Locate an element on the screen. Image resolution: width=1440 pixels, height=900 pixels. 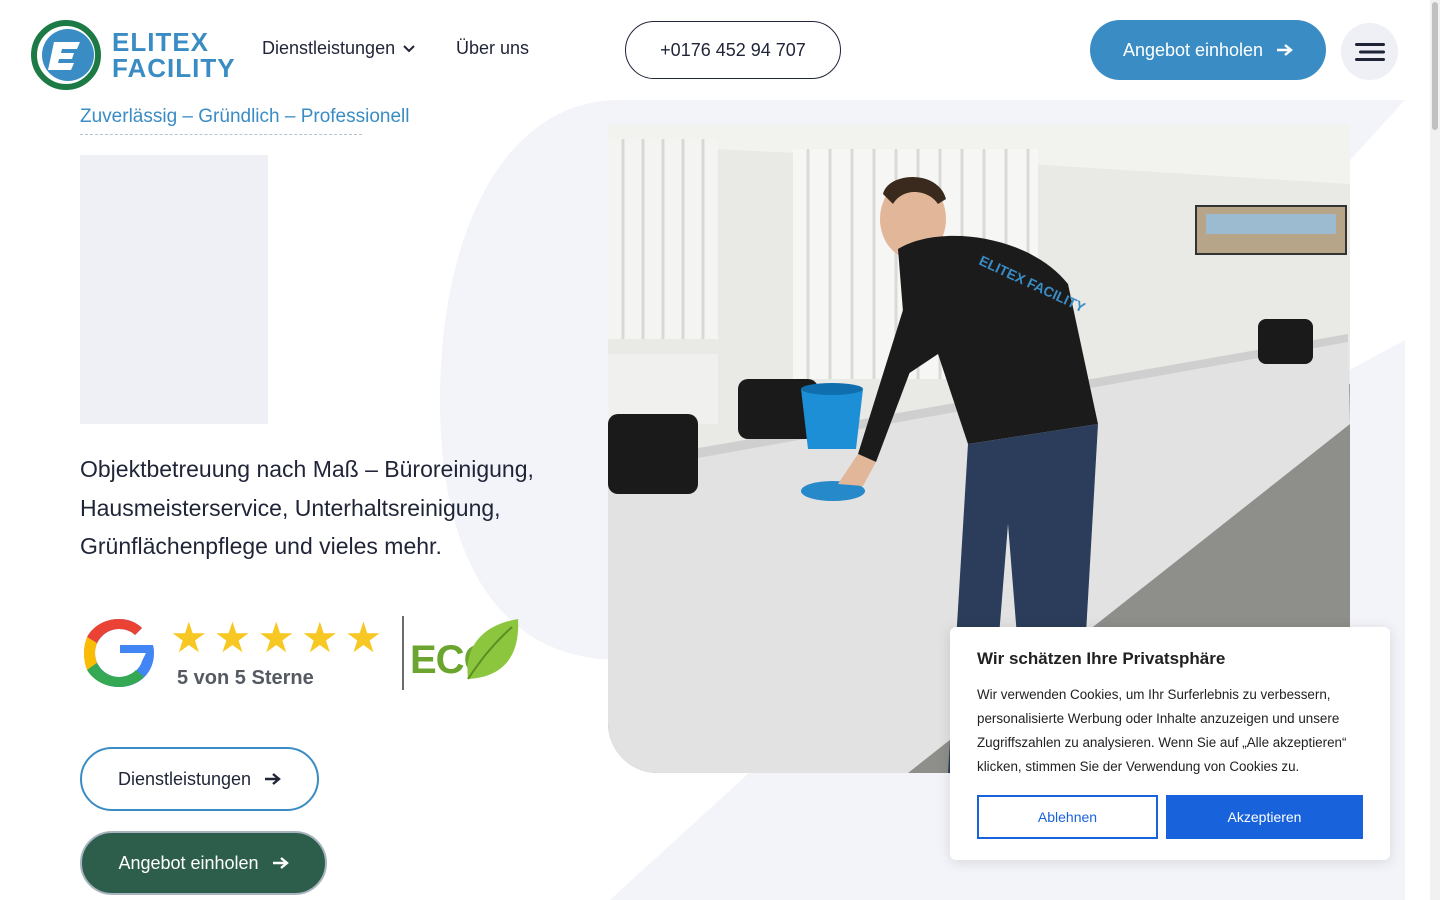
phone-button: +0176 452 94 707 is located at coordinates (733, 50).